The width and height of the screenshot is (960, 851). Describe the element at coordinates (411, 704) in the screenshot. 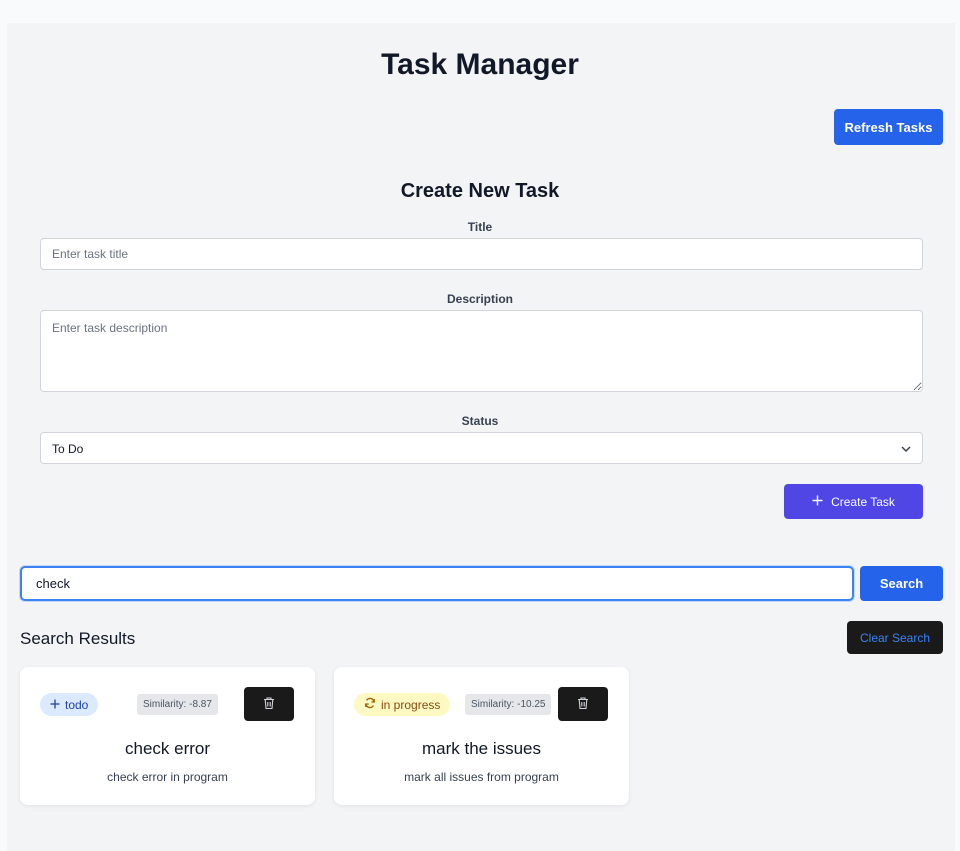

I see `status-badge-label: in progress` at that location.